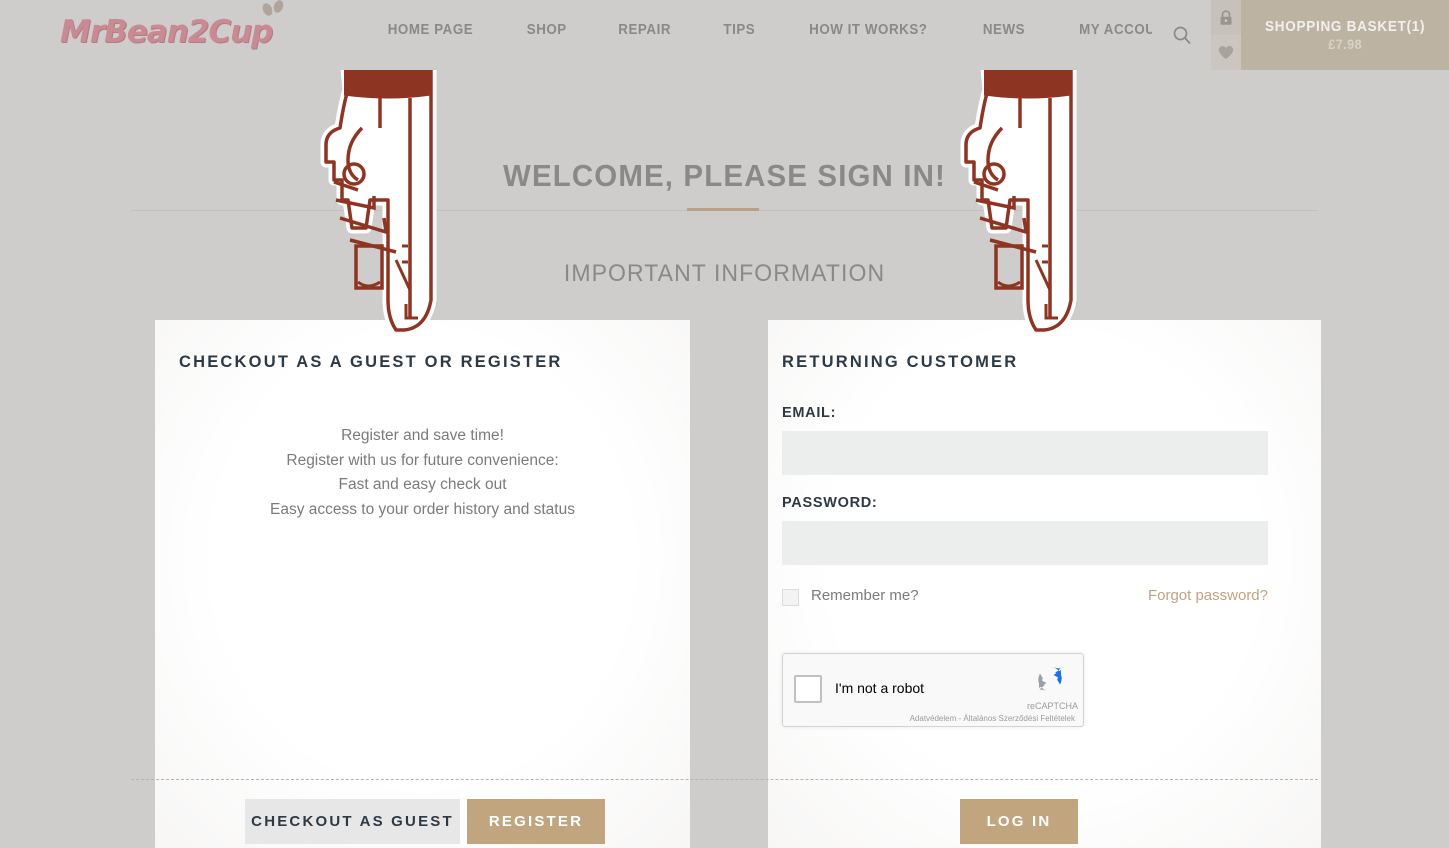 The image size is (1449, 848). Describe the element at coordinates (724, 779) in the screenshot. I see `footer-divider` at that location.